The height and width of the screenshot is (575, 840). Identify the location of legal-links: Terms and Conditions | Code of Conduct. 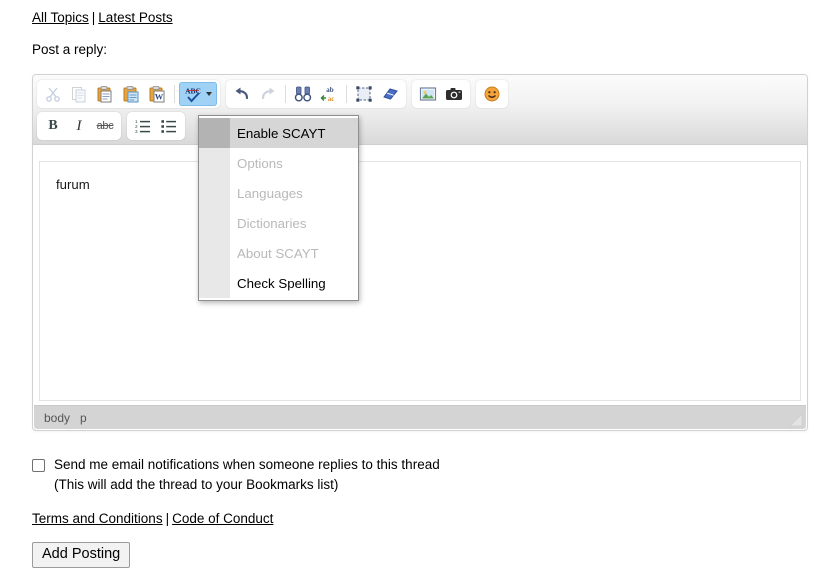
(152, 518).